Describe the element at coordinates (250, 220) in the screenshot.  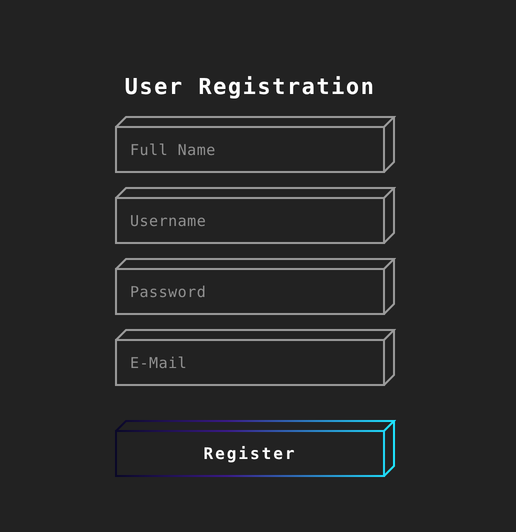
I see `input-field: Username` at that location.